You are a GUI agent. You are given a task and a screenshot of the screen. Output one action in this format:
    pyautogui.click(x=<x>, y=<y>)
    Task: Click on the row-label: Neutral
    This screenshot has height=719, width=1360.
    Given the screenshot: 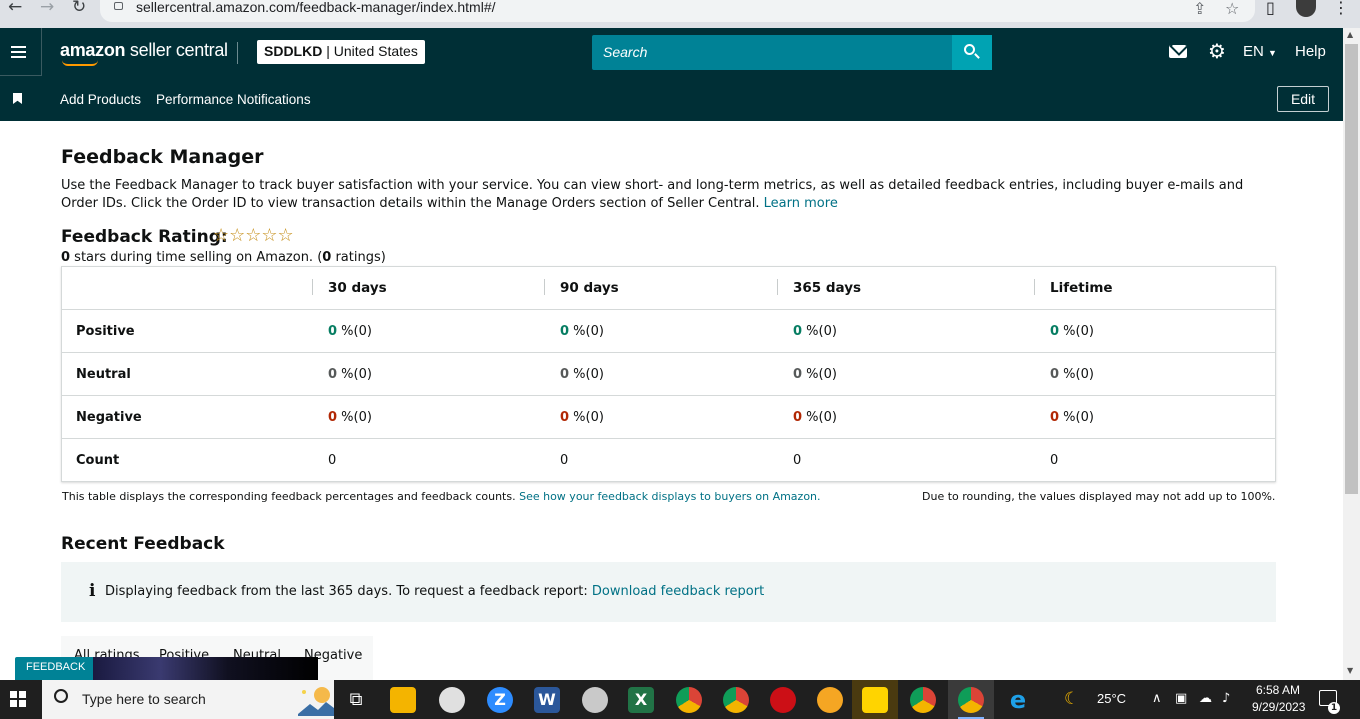 What is the action you would take?
    pyautogui.click(x=103, y=374)
    